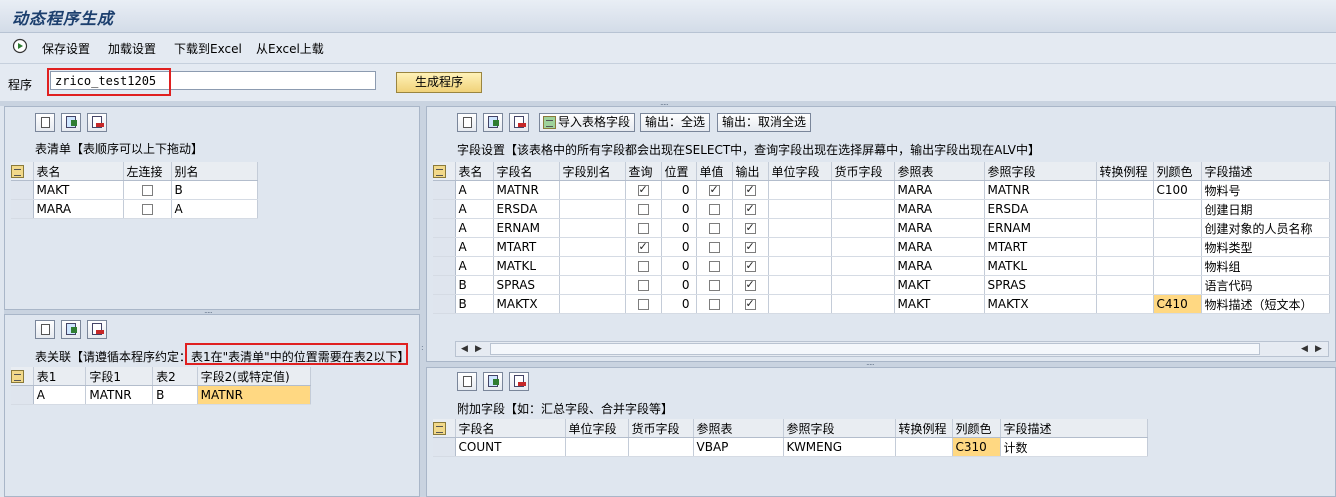 The image size is (1336, 497). Describe the element at coordinates (939, 285) in the screenshot. I see `ref-table-cell: MAKT` at that location.